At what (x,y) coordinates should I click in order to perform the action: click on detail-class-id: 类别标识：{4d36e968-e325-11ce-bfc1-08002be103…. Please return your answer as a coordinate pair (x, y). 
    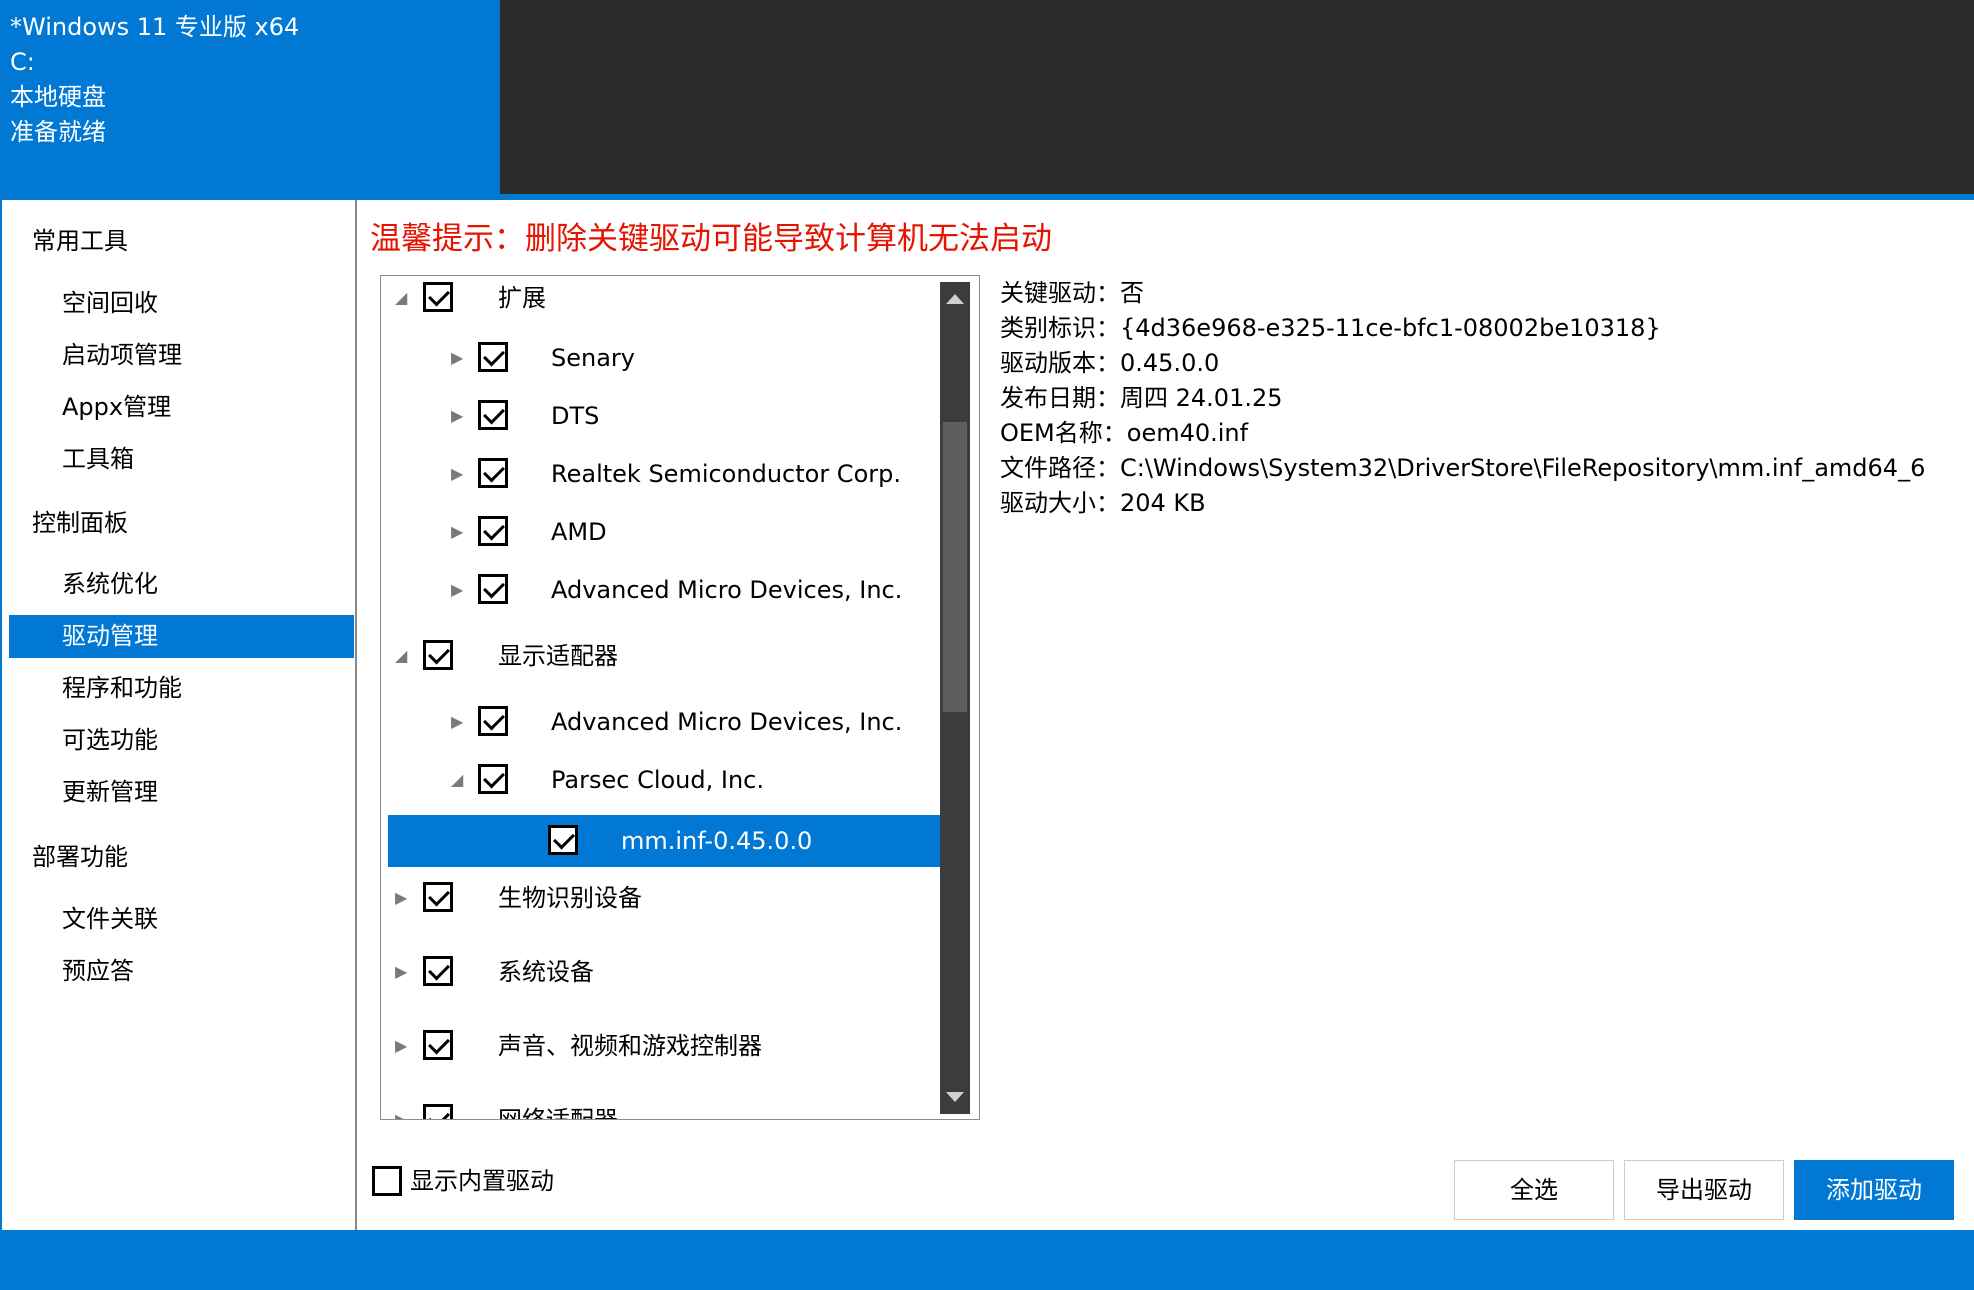
    Looking at the image, I should click on (1330, 328).